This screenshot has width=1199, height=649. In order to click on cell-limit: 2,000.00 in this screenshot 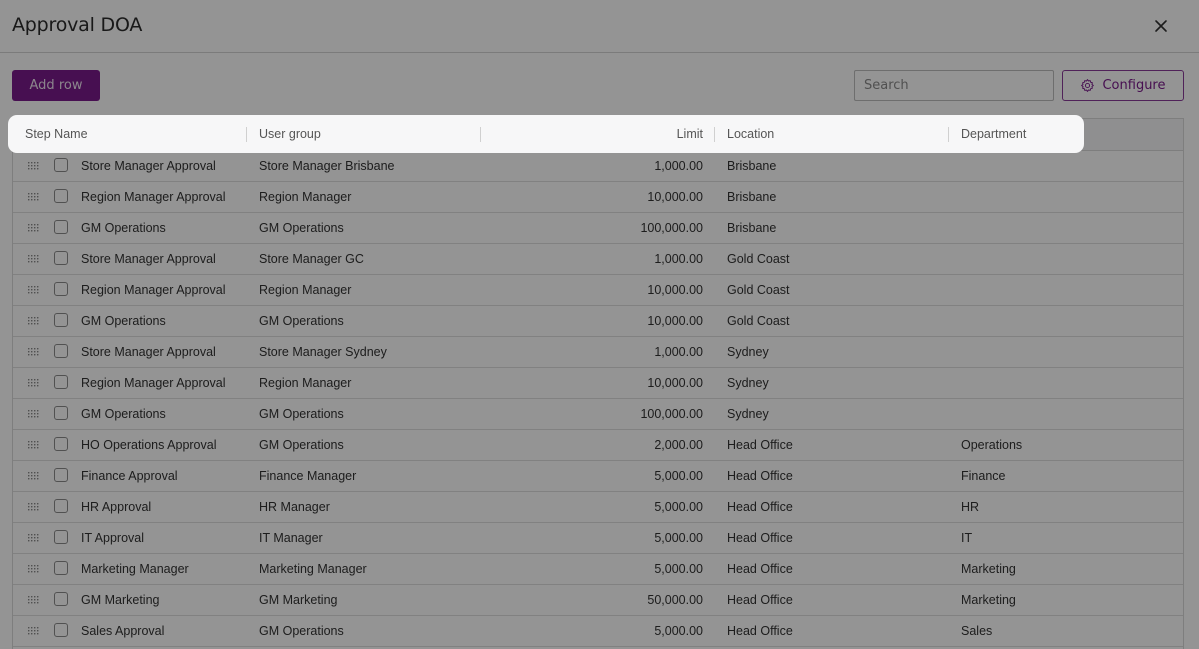, I will do `click(593, 445)`.